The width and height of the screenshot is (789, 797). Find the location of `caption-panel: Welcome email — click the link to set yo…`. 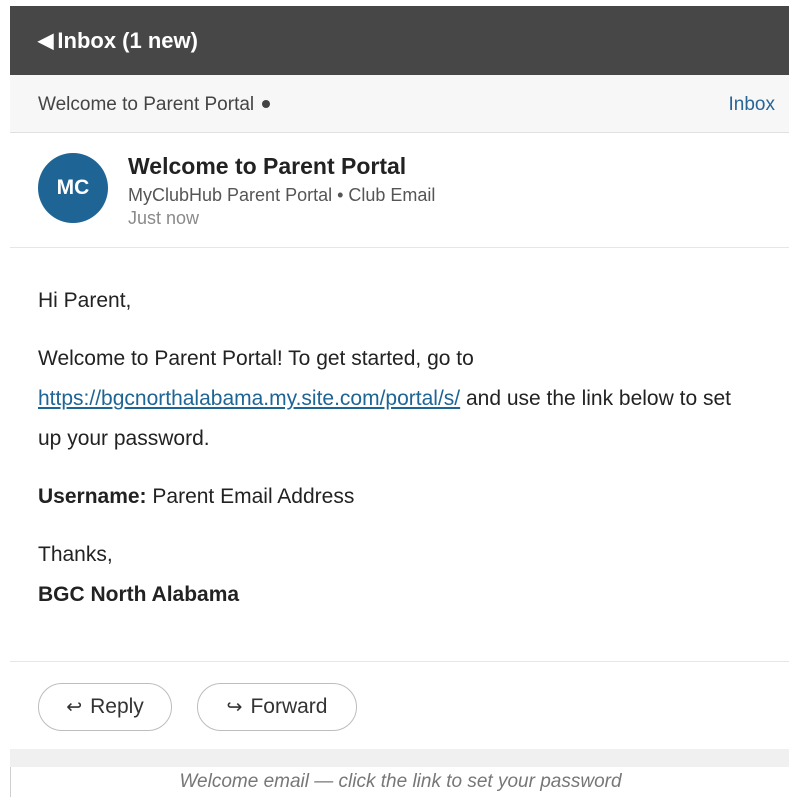

caption-panel: Welcome email — click the link to set yo… is located at coordinates (399, 782).